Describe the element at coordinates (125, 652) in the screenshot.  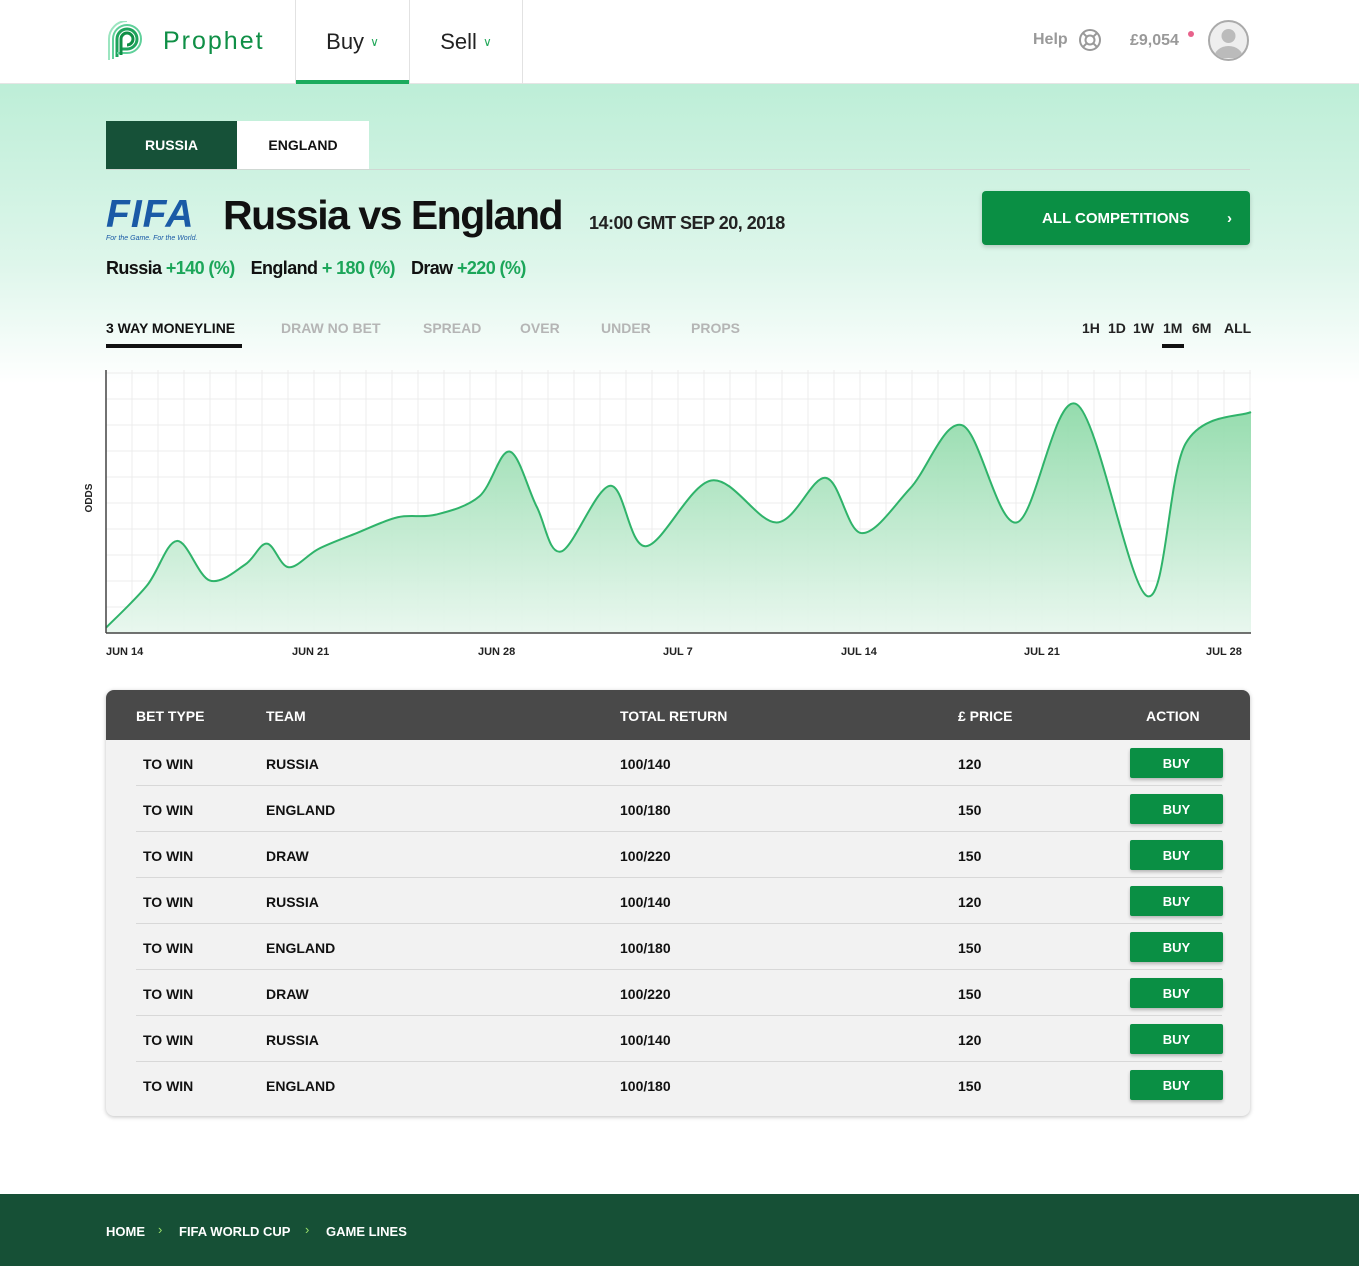
I see `x-tick-label: JUN 14` at that location.